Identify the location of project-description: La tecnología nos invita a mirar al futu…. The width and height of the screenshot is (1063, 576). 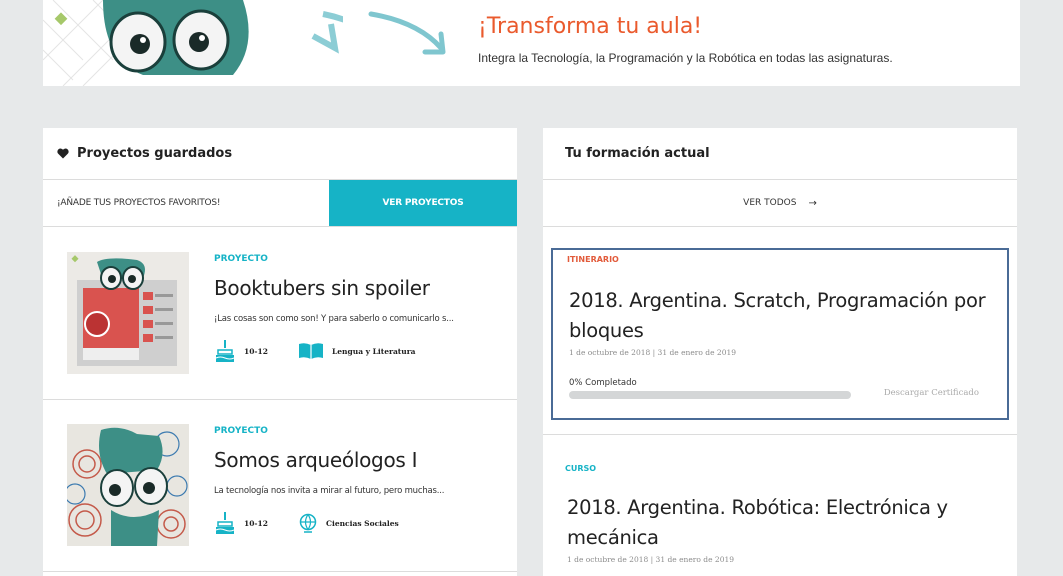
(329, 491).